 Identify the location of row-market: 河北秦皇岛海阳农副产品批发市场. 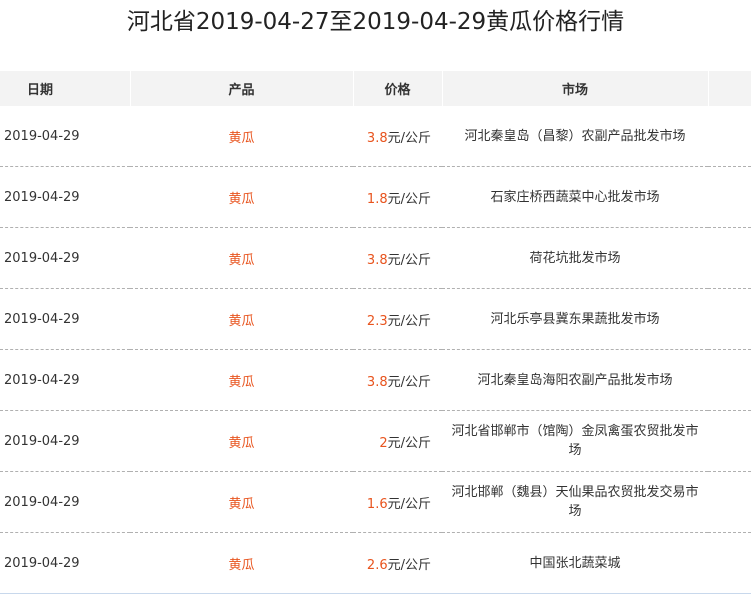
(575, 380).